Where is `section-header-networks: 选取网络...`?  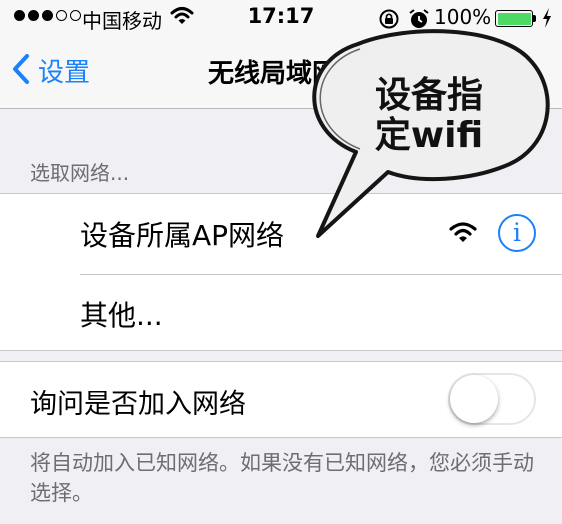 section-header-networks: 选取网络... is located at coordinates (80, 173).